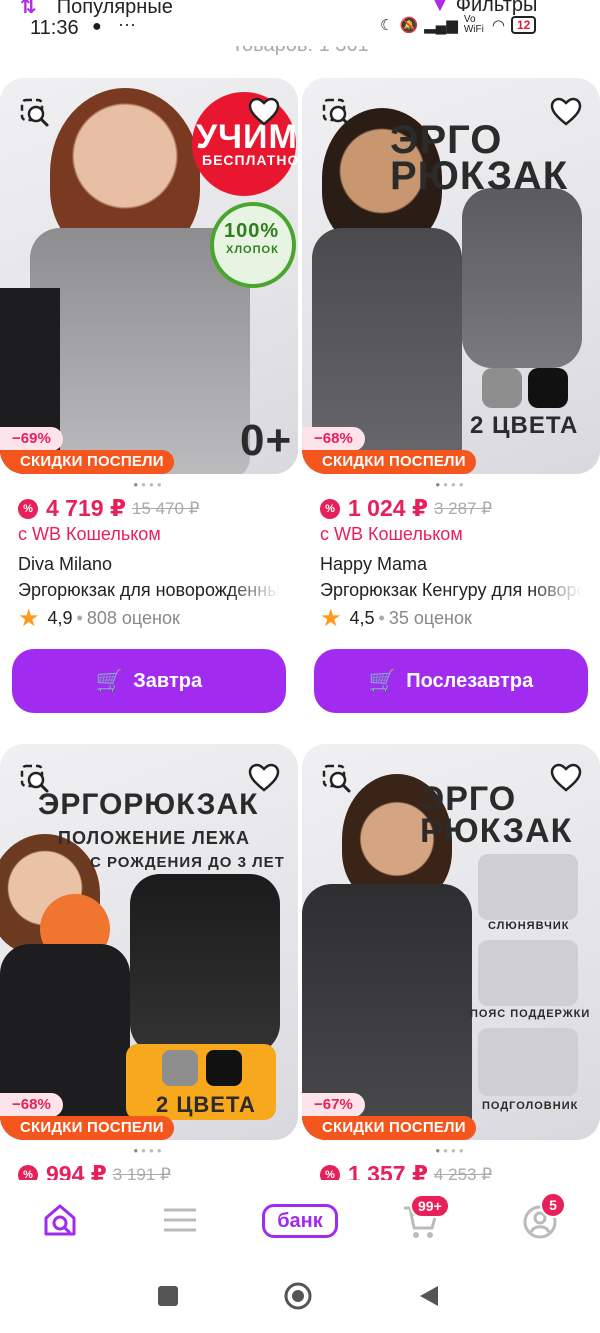 This screenshot has width=600, height=1333. I want to click on home-icon, so click(60, 1220).